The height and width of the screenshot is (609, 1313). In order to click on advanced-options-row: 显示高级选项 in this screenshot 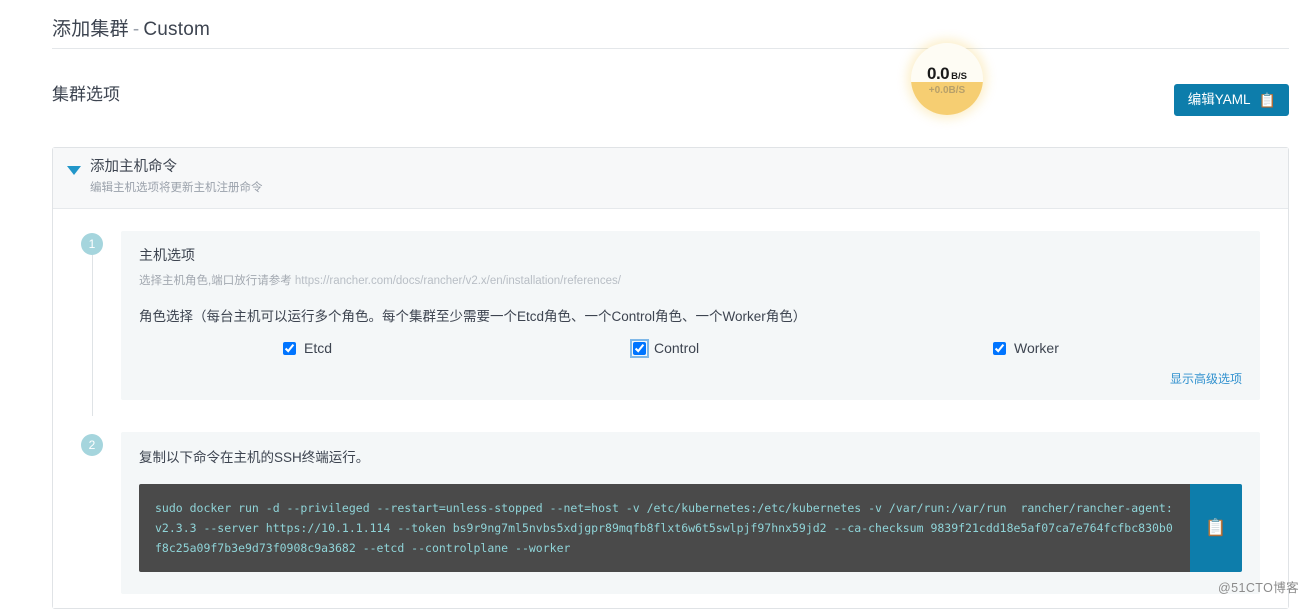, I will do `click(690, 380)`.